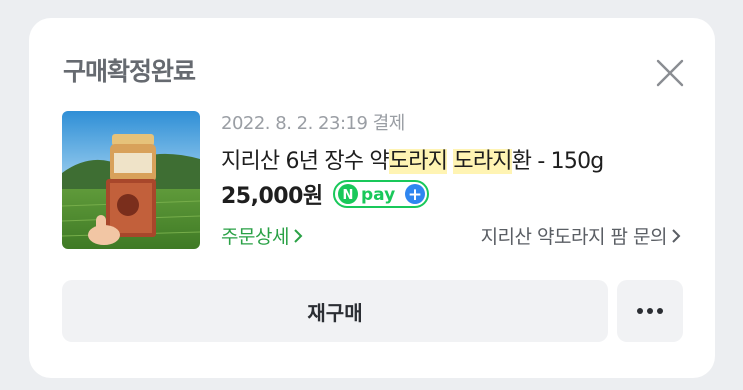  Describe the element at coordinates (558, 161) in the screenshot. I see `product-name-part: 환 - 150g` at that location.